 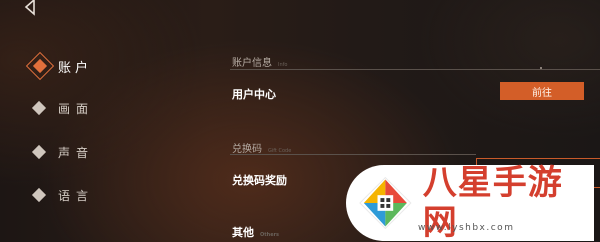 I want to click on section-title-other: 其他 Others, so click(x=256, y=232).